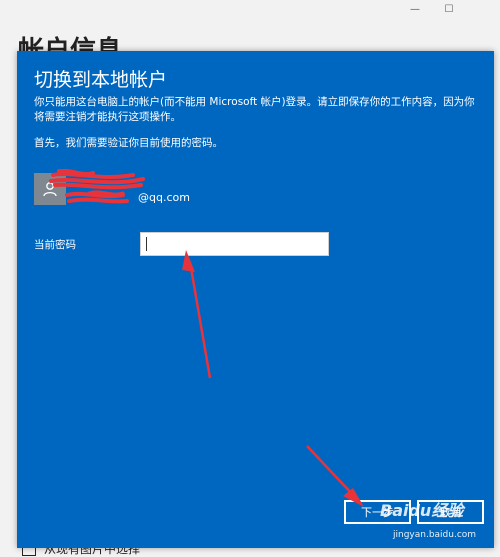 The height and width of the screenshot is (557, 500). What do you see at coordinates (55, 245) in the screenshot?
I see `current-password-label: 当前密码` at bounding box center [55, 245].